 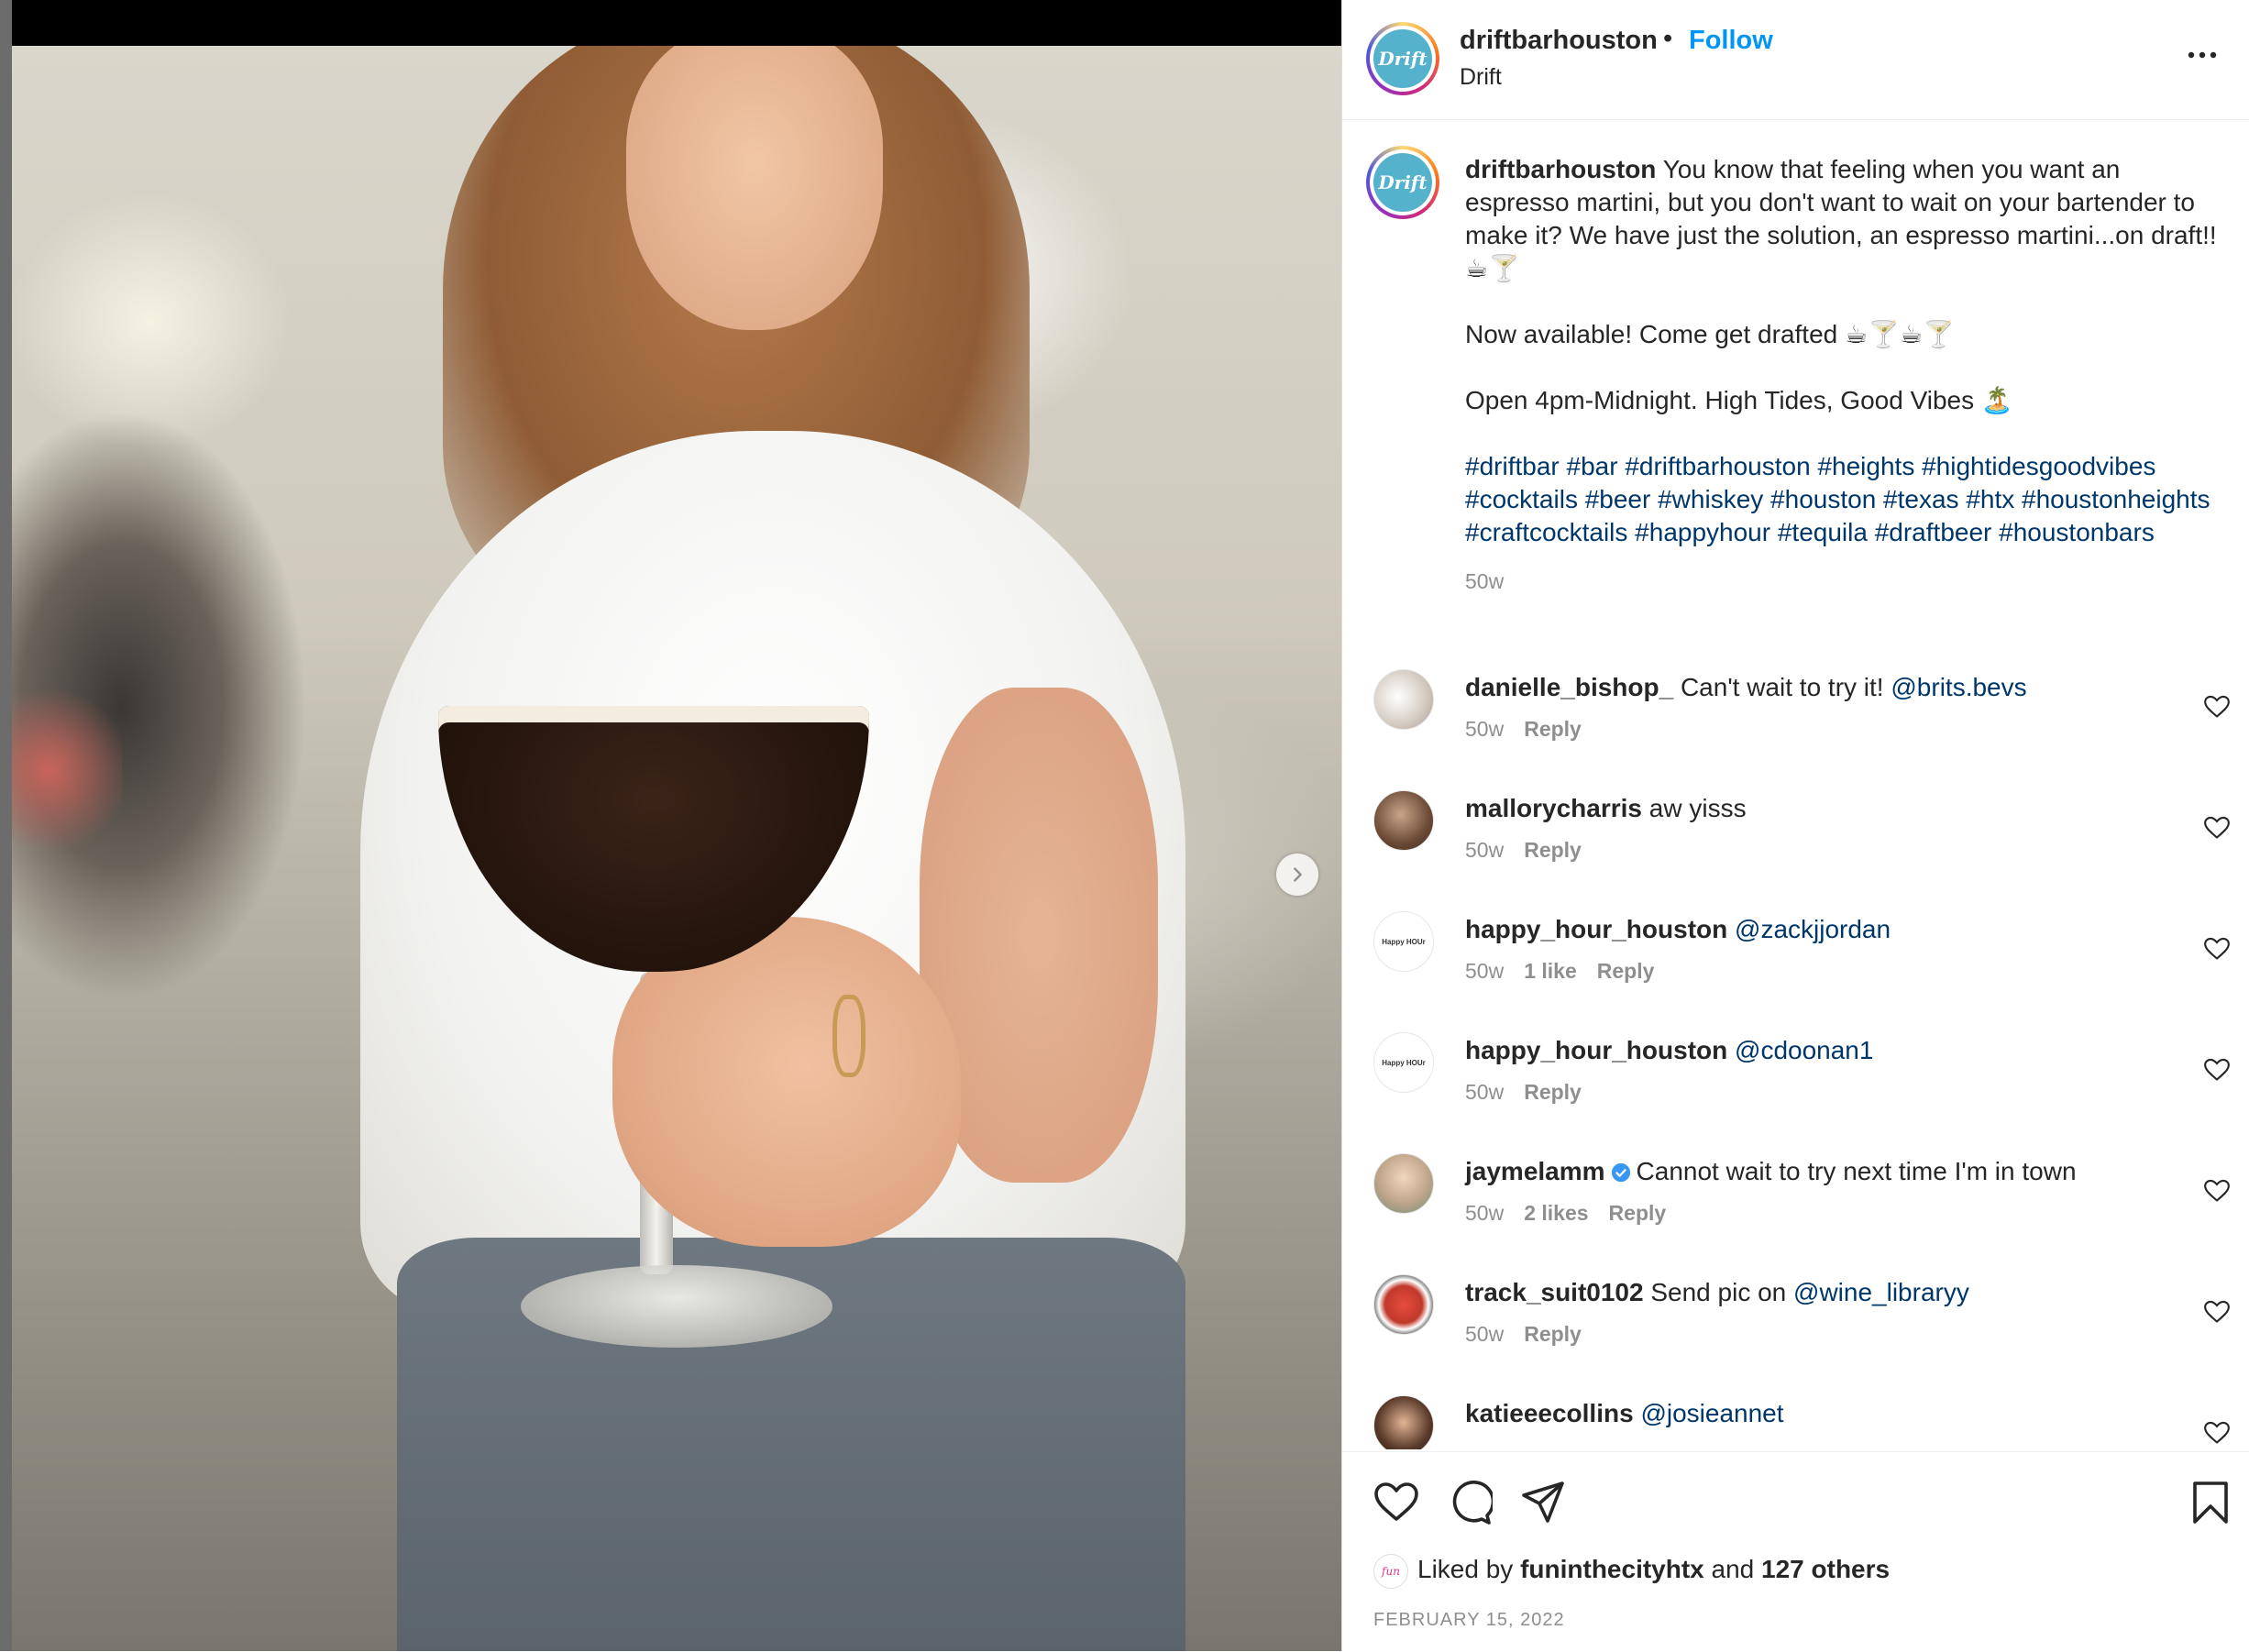 What do you see at coordinates (1856, 1171) in the screenshot?
I see `comment-text: Cannot wait to try next time I'm in town` at bounding box center [1856, 1171].